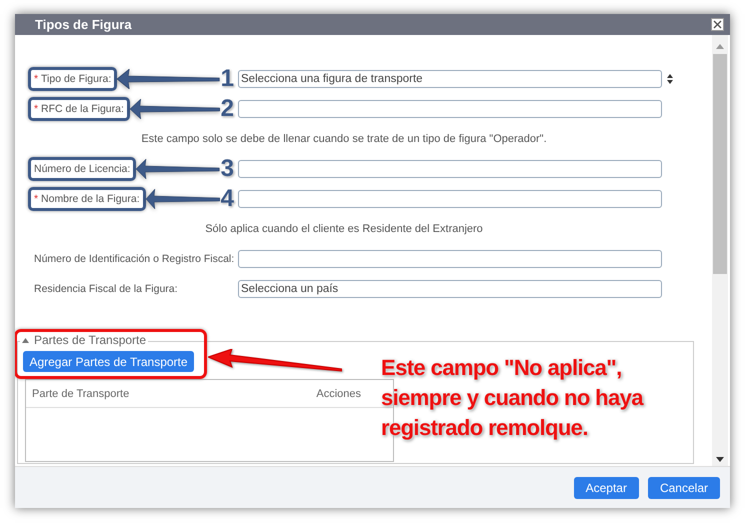 This screenshot has height=523, width=745. Describe the element at coordinates (81, 394) in the screenshot. I see `column-header: Parte de Transporte` at that location.